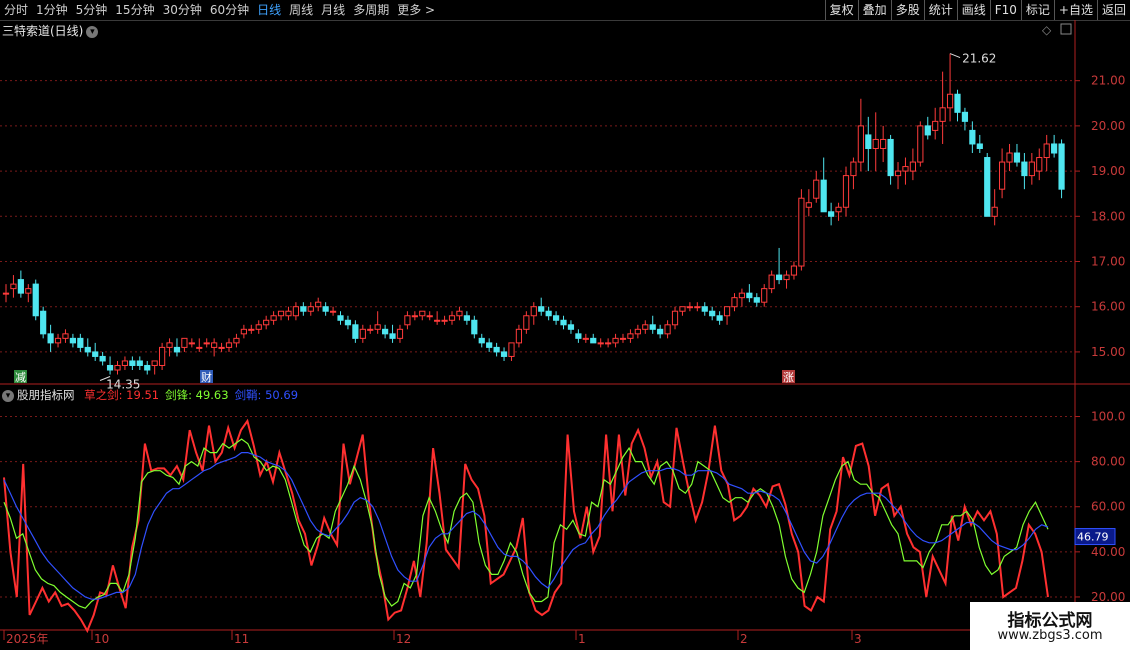 This screenshot has width=1130, height=650. I want to click on time-tick-label: 3, so click(858, 639).